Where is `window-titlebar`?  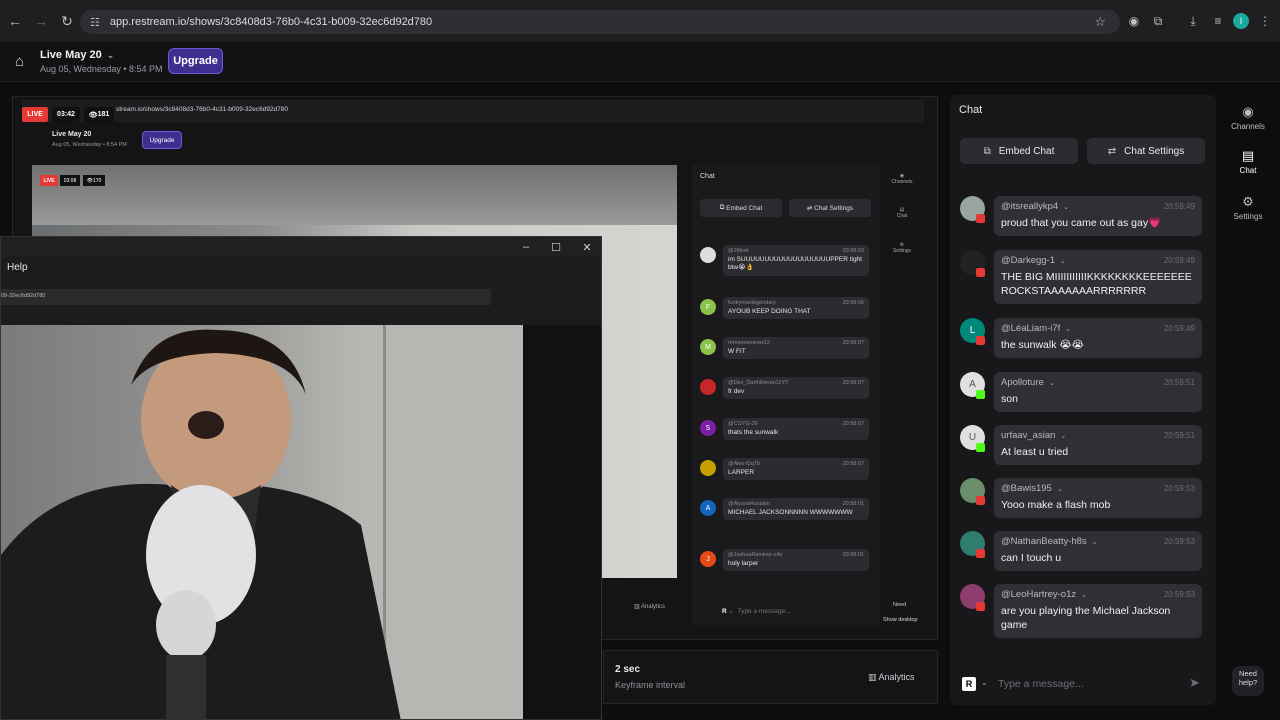
window-titlebar is located at coordinates (301, 247).